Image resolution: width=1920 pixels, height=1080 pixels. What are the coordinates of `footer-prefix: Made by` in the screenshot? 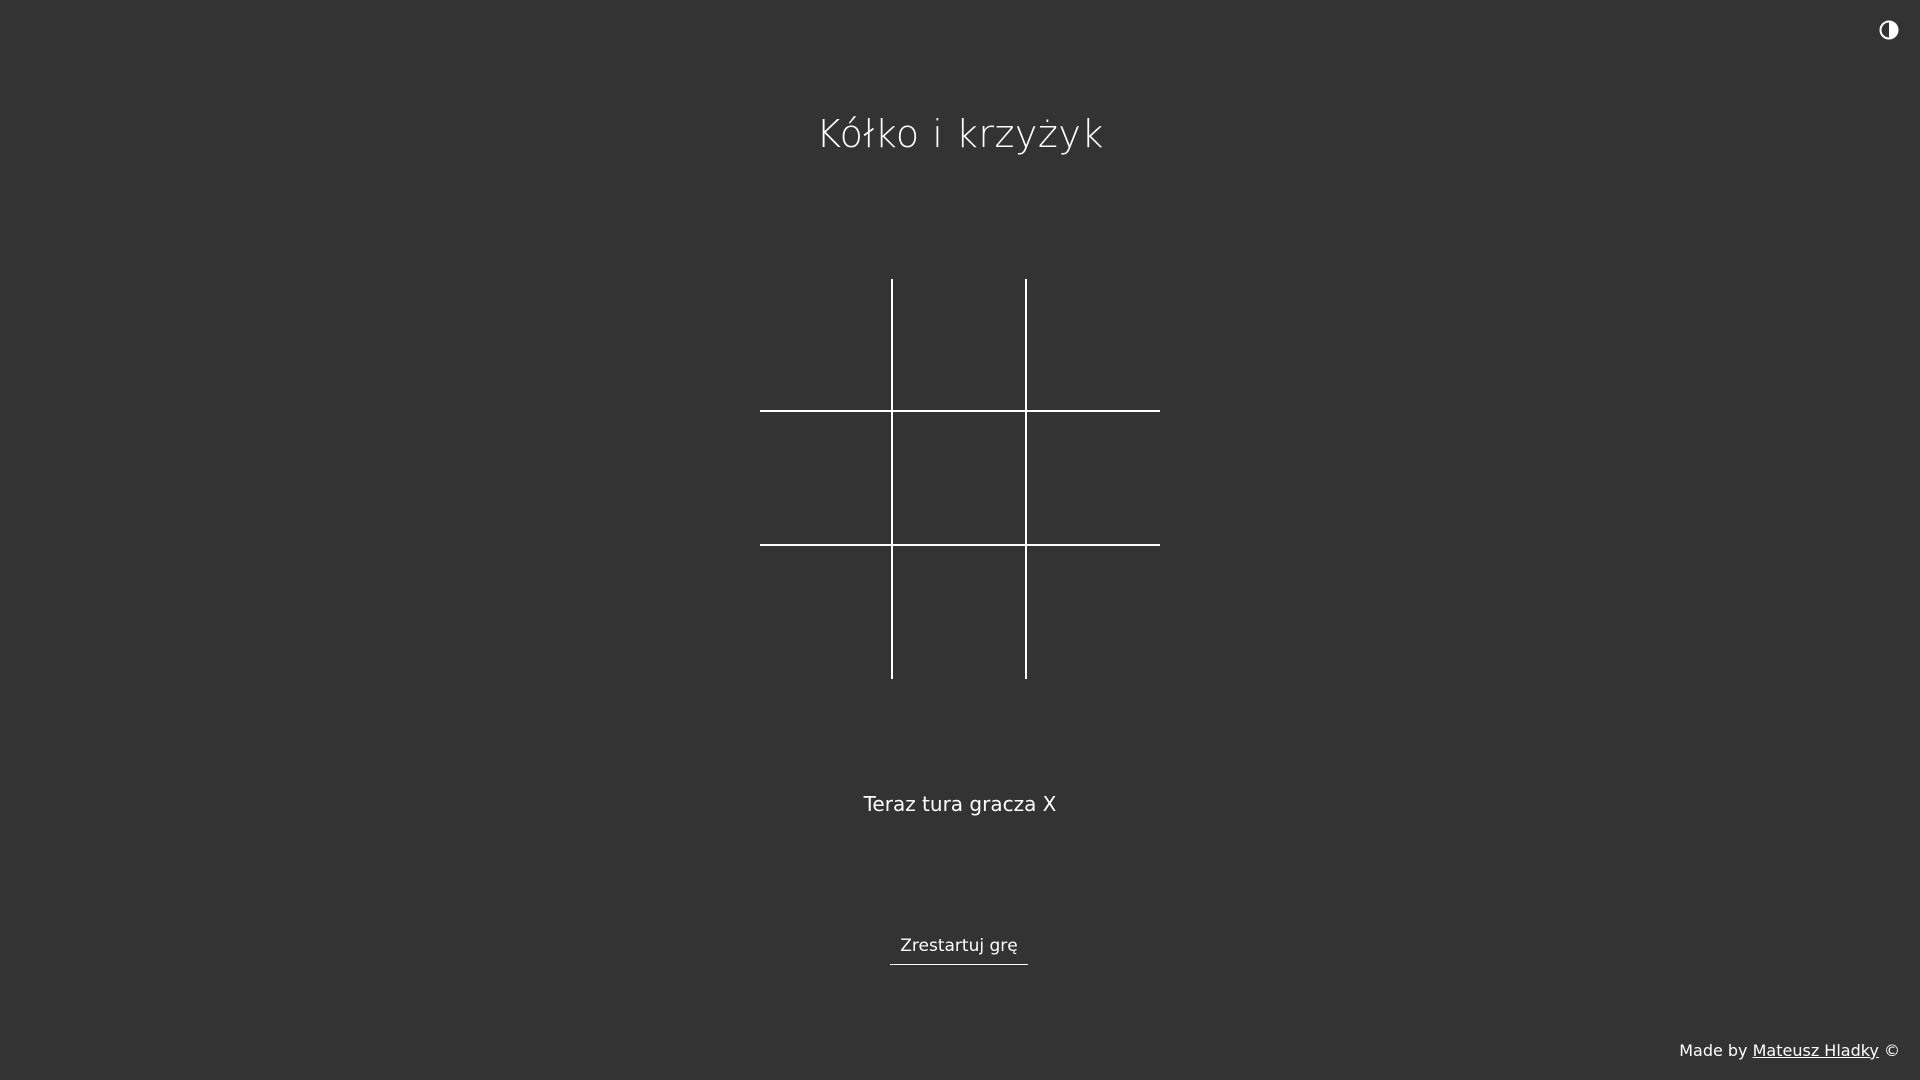 It's located at (1716, 1050).